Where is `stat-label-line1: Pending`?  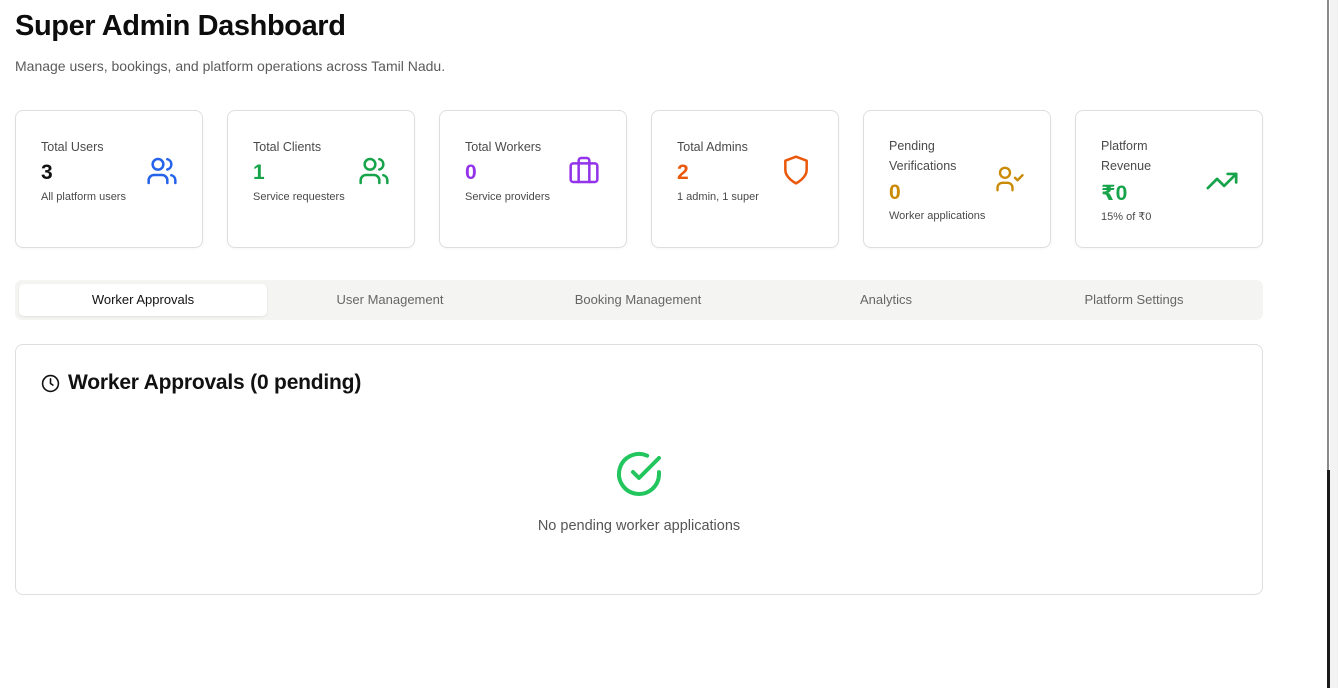 stat-label-line1: Pending is located at coordinates (912, 146).